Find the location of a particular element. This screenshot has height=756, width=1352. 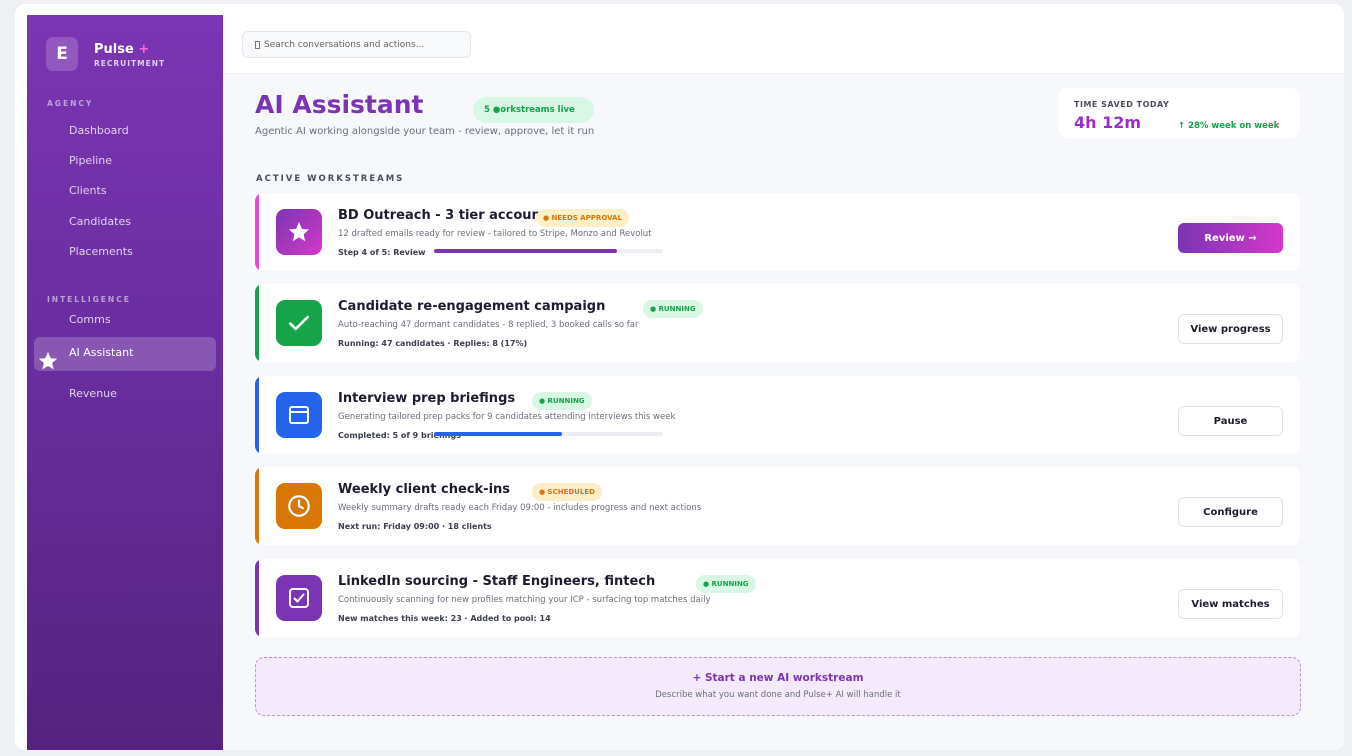

live-status-badge: 5 ●orkstreams live is located at coordinates (533, 110).